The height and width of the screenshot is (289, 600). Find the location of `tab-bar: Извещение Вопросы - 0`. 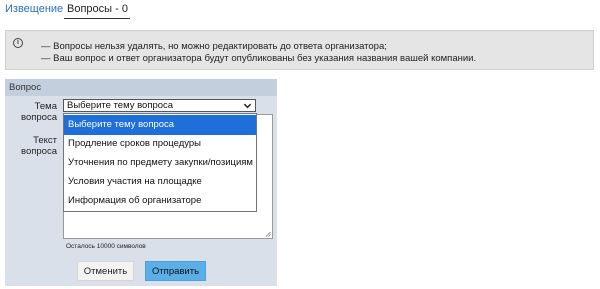

tab-bar: Извещение Вопросы - 0 is located at coordinates (300, 10).